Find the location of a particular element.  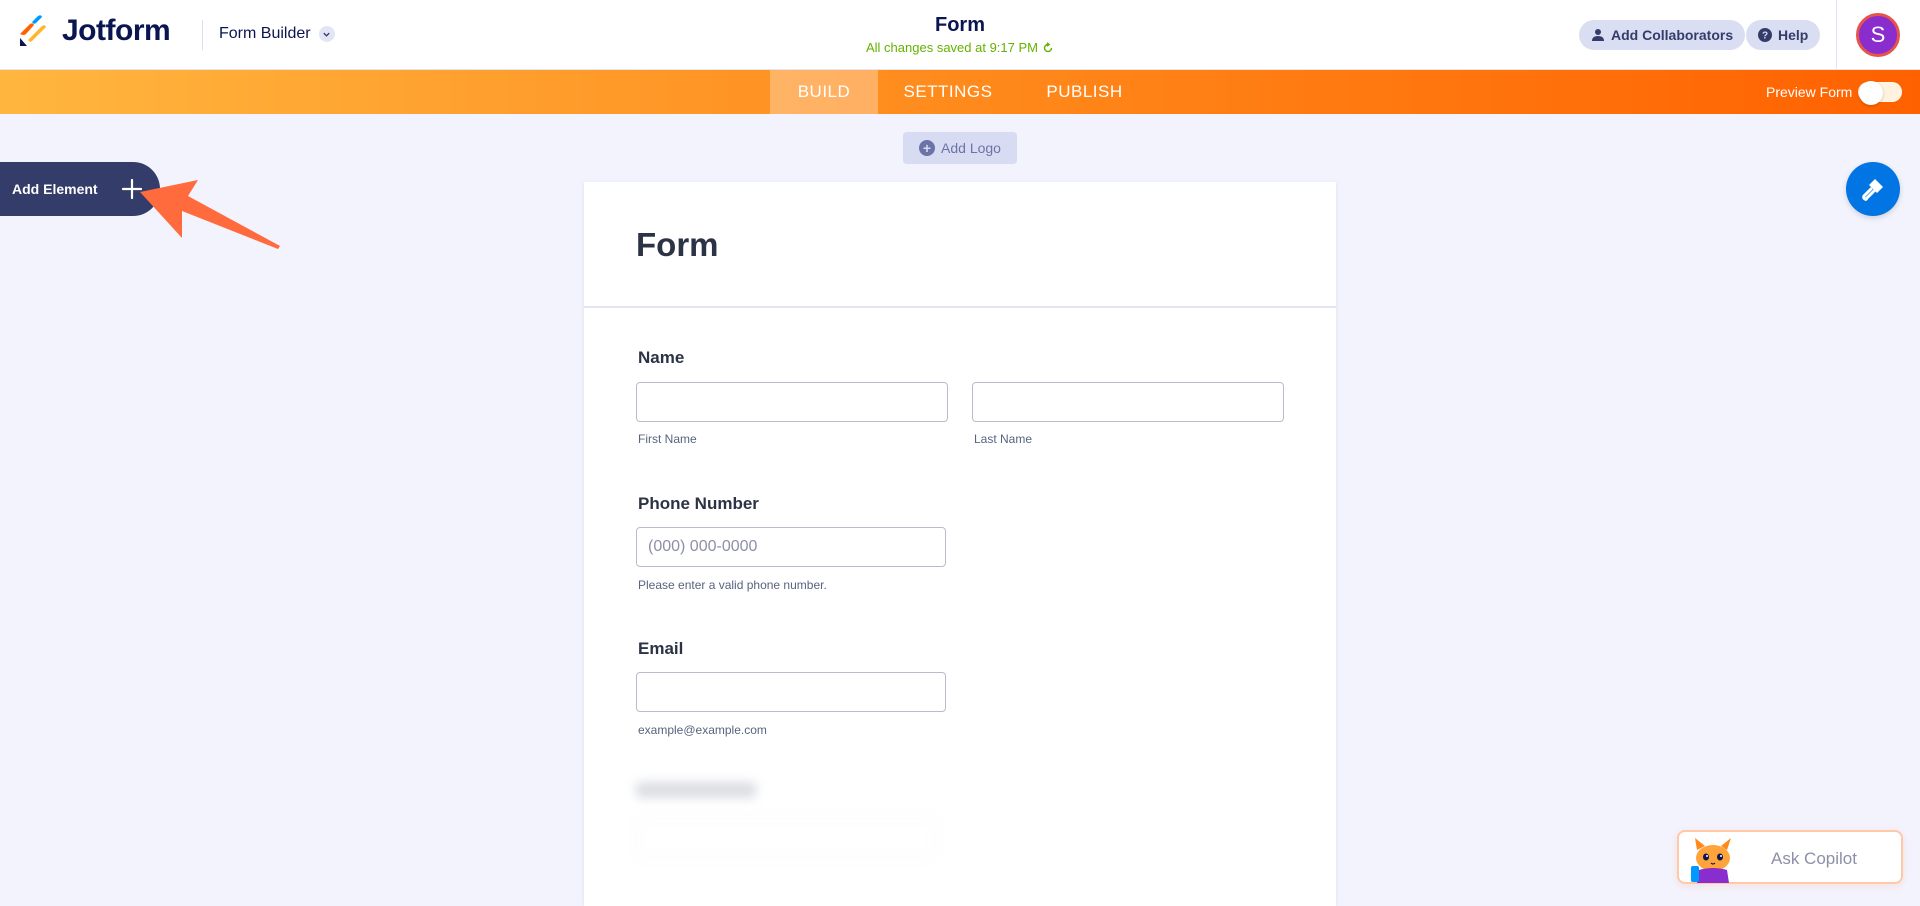

loading-field-placeholder is located at coordinates (786, 832).